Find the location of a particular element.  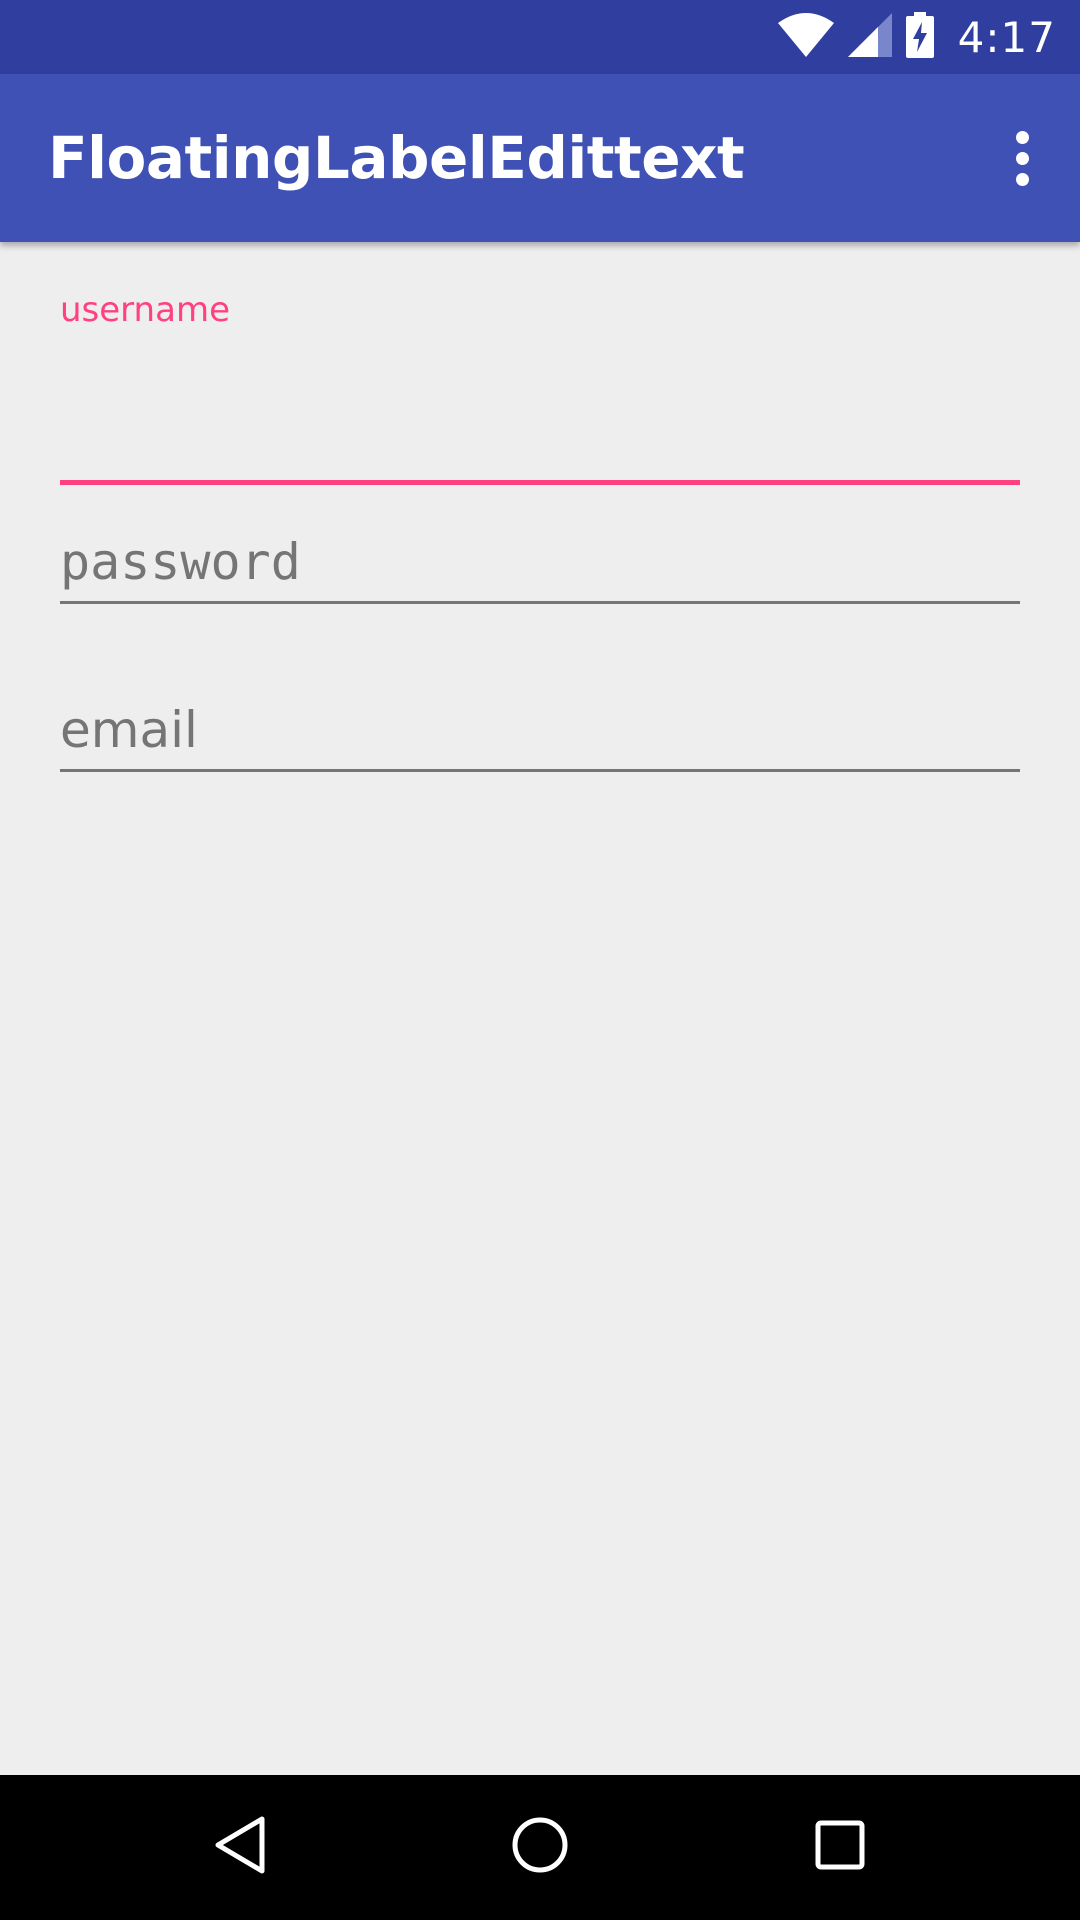

home-button is located at coordinates (540, 1847).